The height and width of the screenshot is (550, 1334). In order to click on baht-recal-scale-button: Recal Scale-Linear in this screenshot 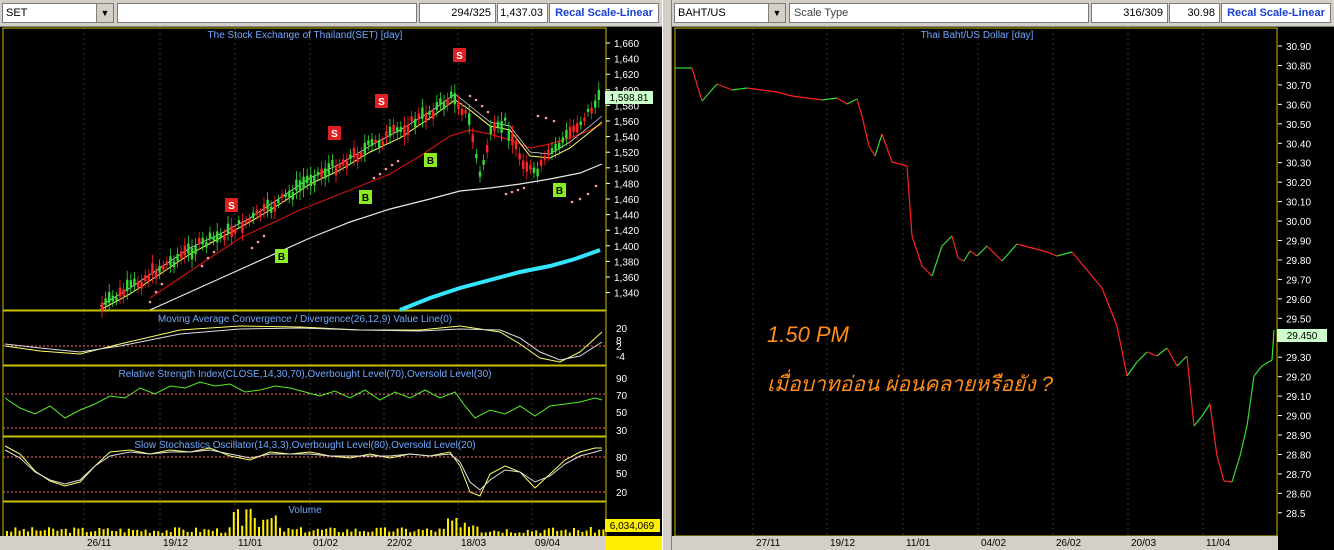, I will do `click(1276, 13)`.